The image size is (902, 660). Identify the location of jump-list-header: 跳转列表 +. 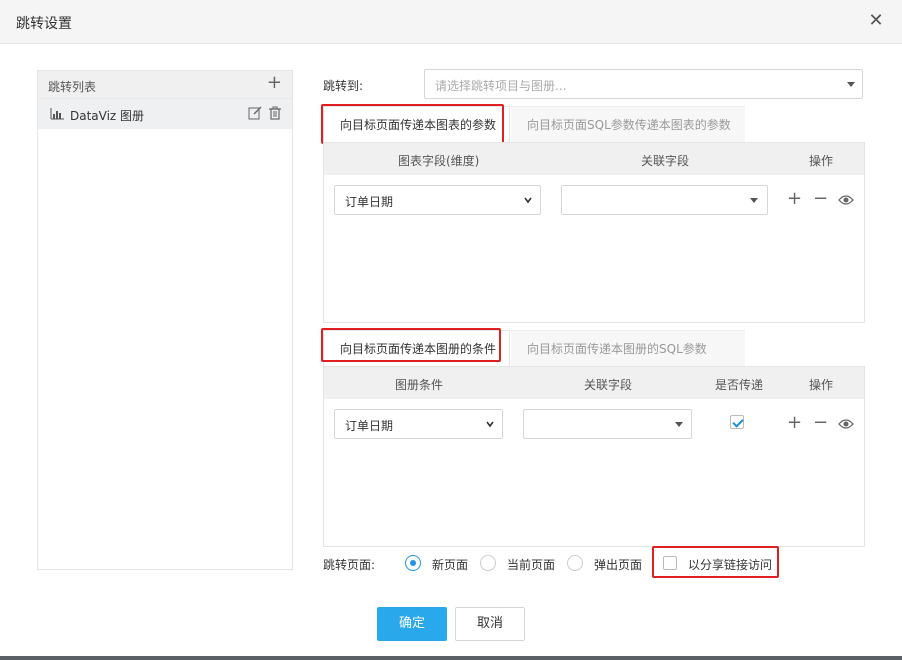
(165, 85).